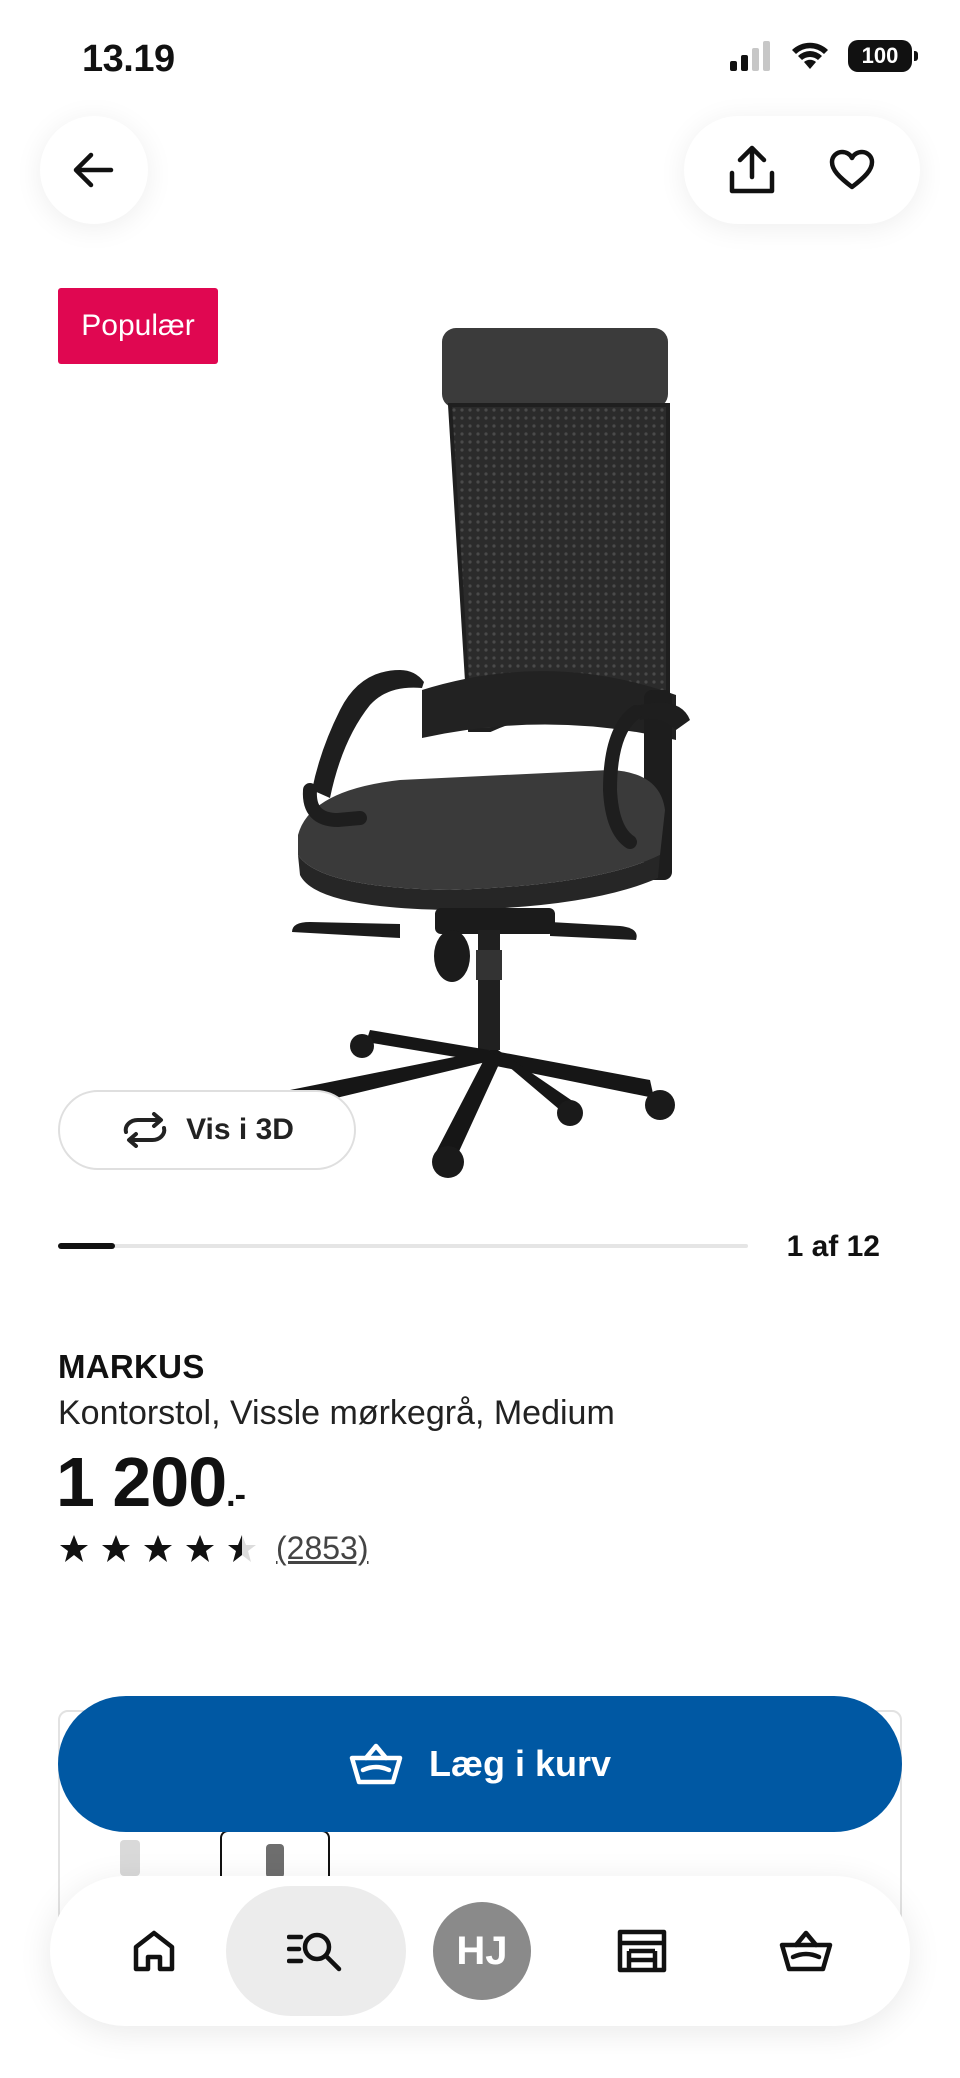 The width and height of the screenshot is (960, 2078). What do you see at coordinates (802, 170) in the screenshot?
I see `product-actions` at bounding box center [802, 170].